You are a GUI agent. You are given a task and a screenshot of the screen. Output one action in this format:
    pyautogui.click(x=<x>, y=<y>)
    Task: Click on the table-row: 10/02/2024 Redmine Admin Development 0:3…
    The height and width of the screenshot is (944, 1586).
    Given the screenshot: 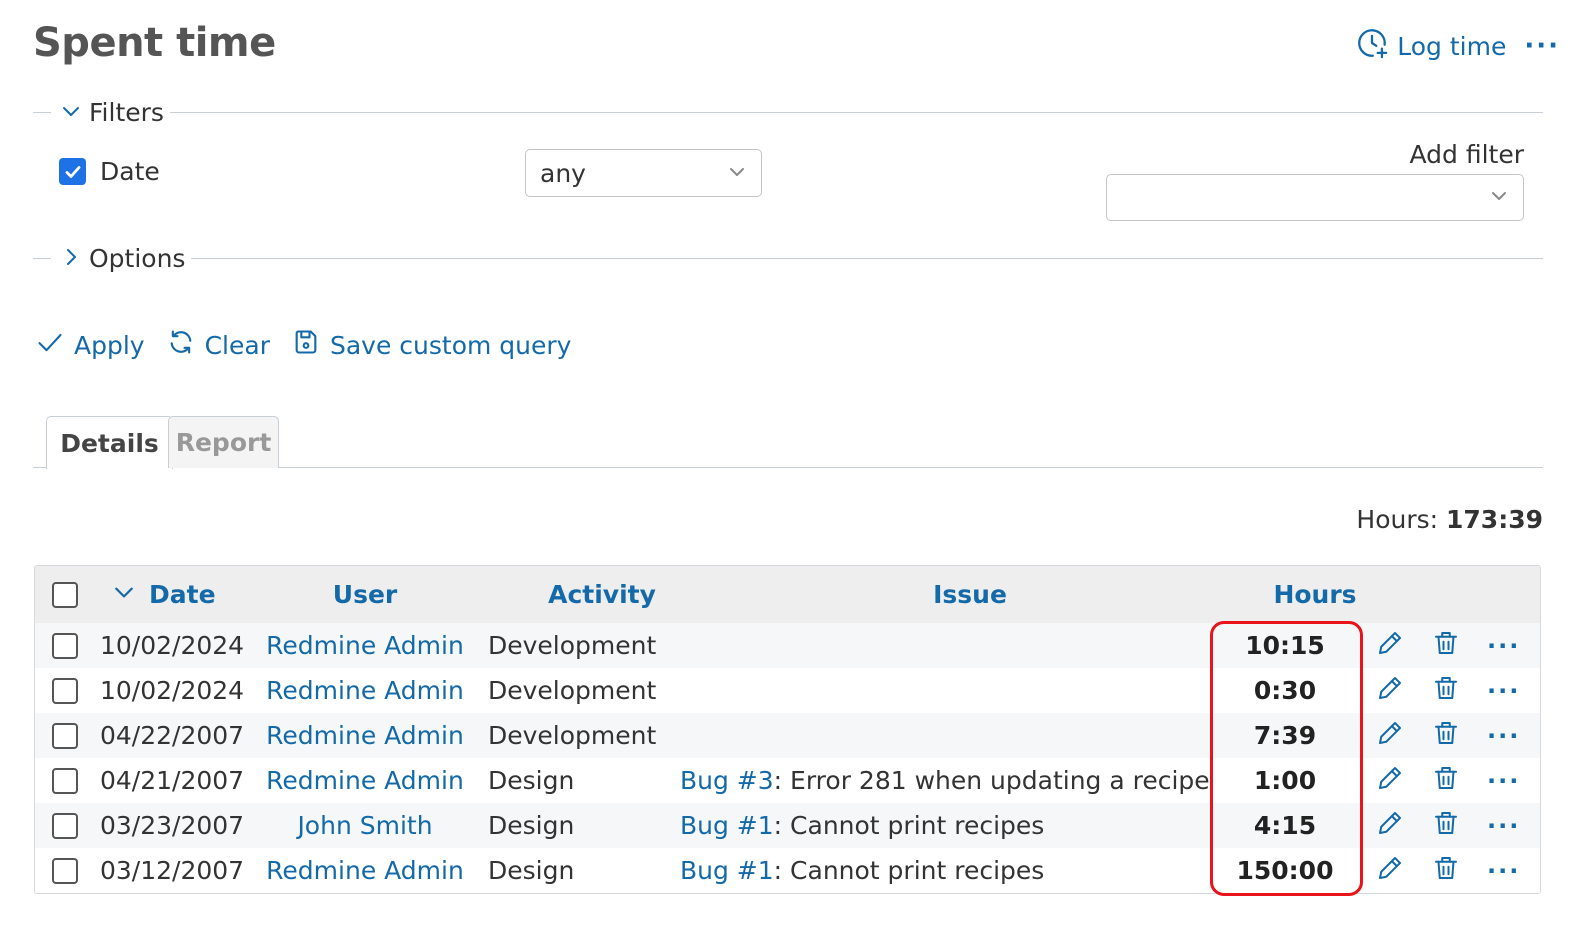 What is the action you would take?
    pyautogui.click(x=787, y=690)
    